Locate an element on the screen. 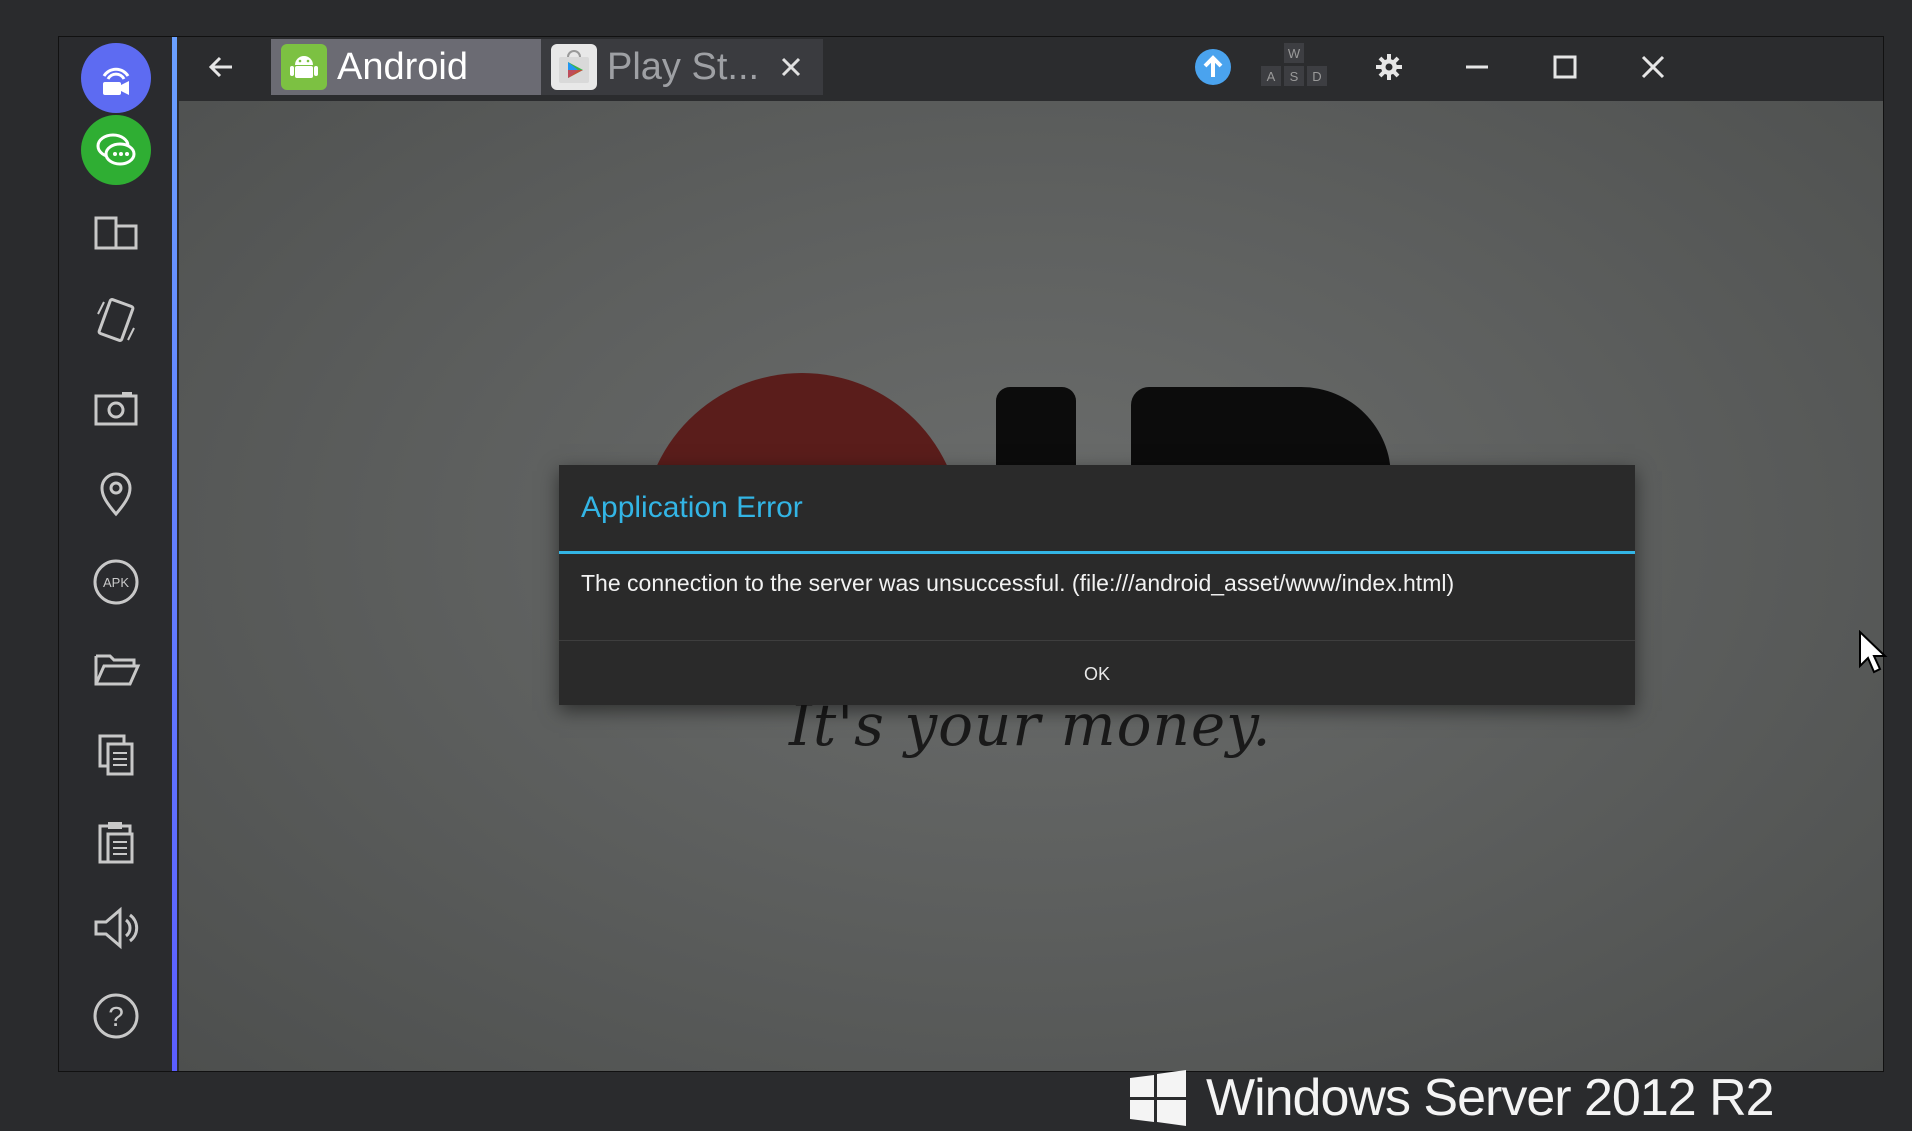 This screenshot has width=1912, height=1131. title-bar: Android Play St... W A S D is located at coordinates (1031, 67).